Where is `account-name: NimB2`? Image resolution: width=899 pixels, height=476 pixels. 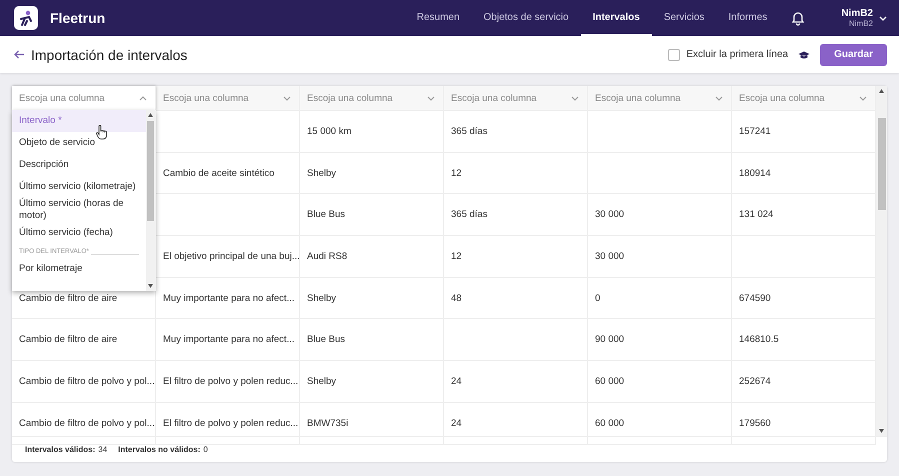 account-name: NimB2 is located at coordinates (860, 23).